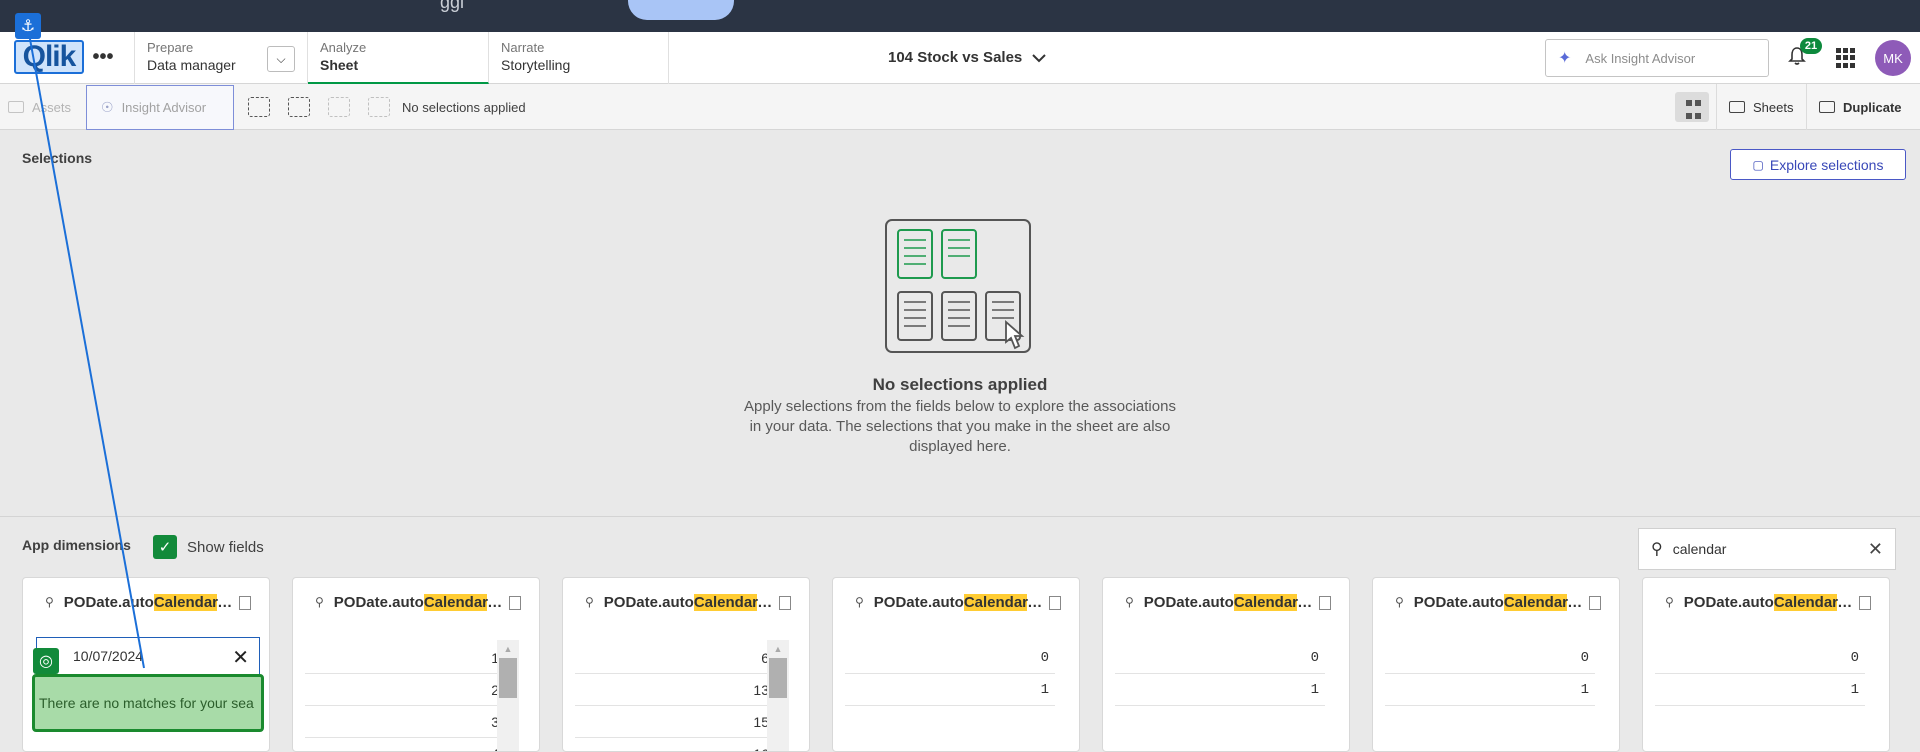 Image resolution: width=1920 pixels, height=752 pixels. I want to click on banner-pill-button, so click(681, 10).